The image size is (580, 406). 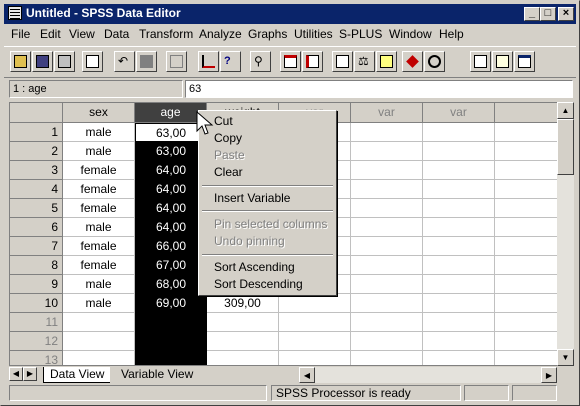 What do you see at coordinates (549, 375) in the screenshot?
I see `scroll-right-button: ▶` at bounding box center [549, 375].